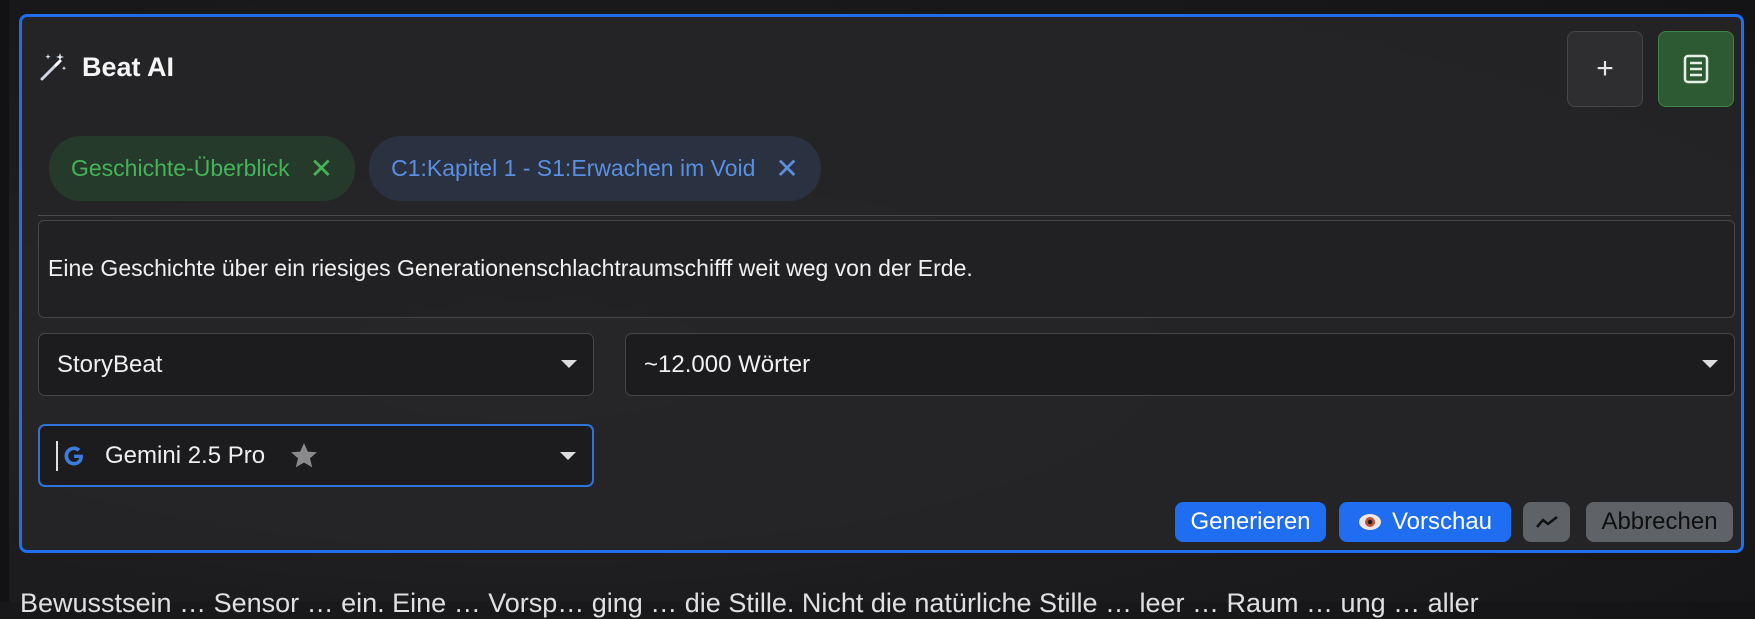  I want to click on line-chart-icon, so click(1546, 522).